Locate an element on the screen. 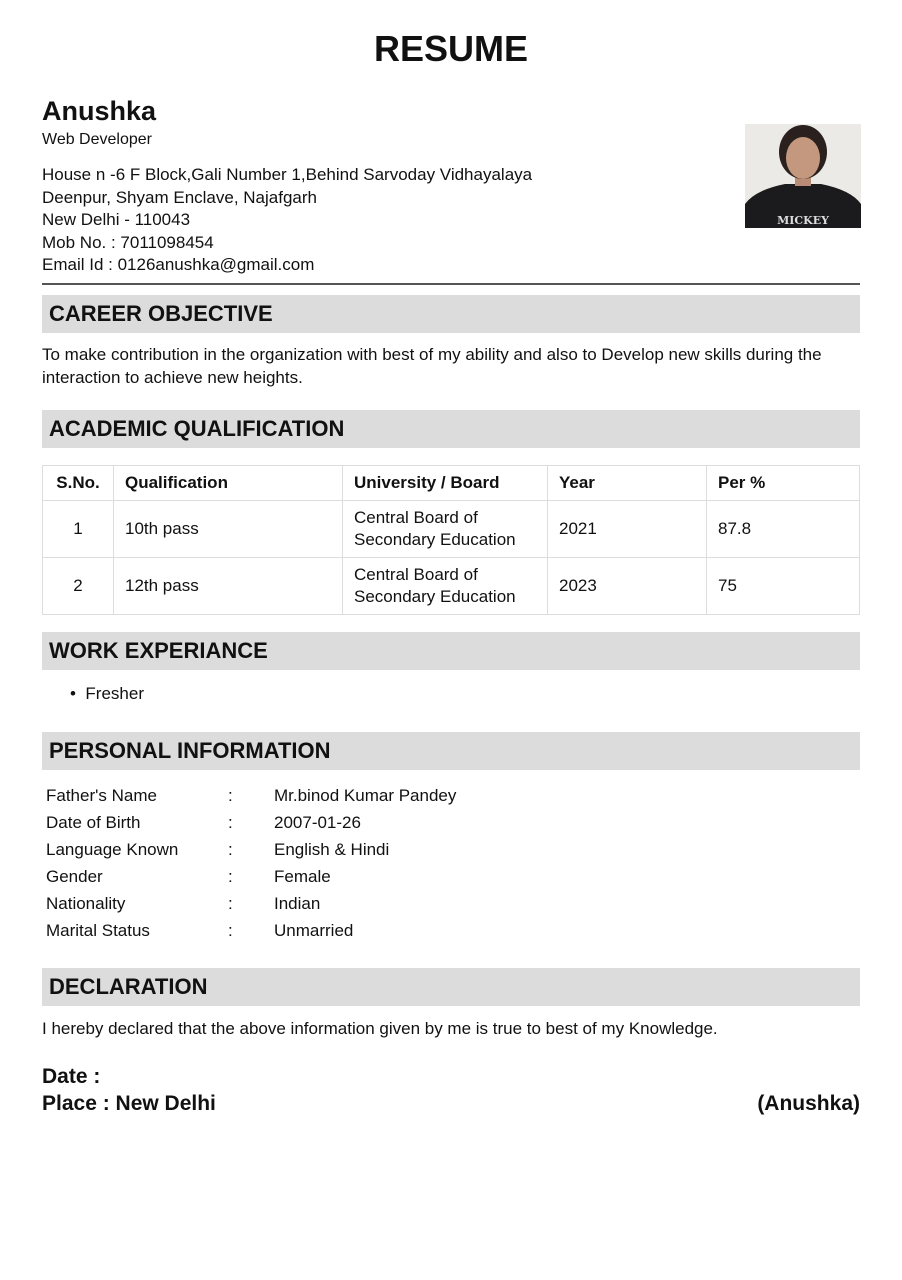  col-board: University / Board is located at coordinates (445, 483).